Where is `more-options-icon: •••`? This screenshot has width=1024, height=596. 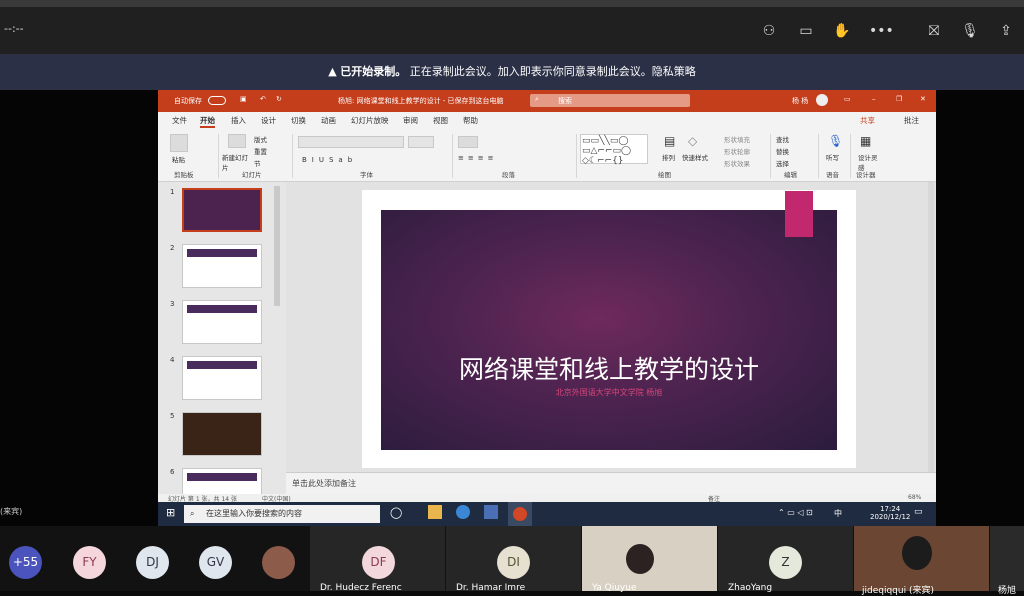
more-options-icon: ••• is located at coordinates (881, 31).